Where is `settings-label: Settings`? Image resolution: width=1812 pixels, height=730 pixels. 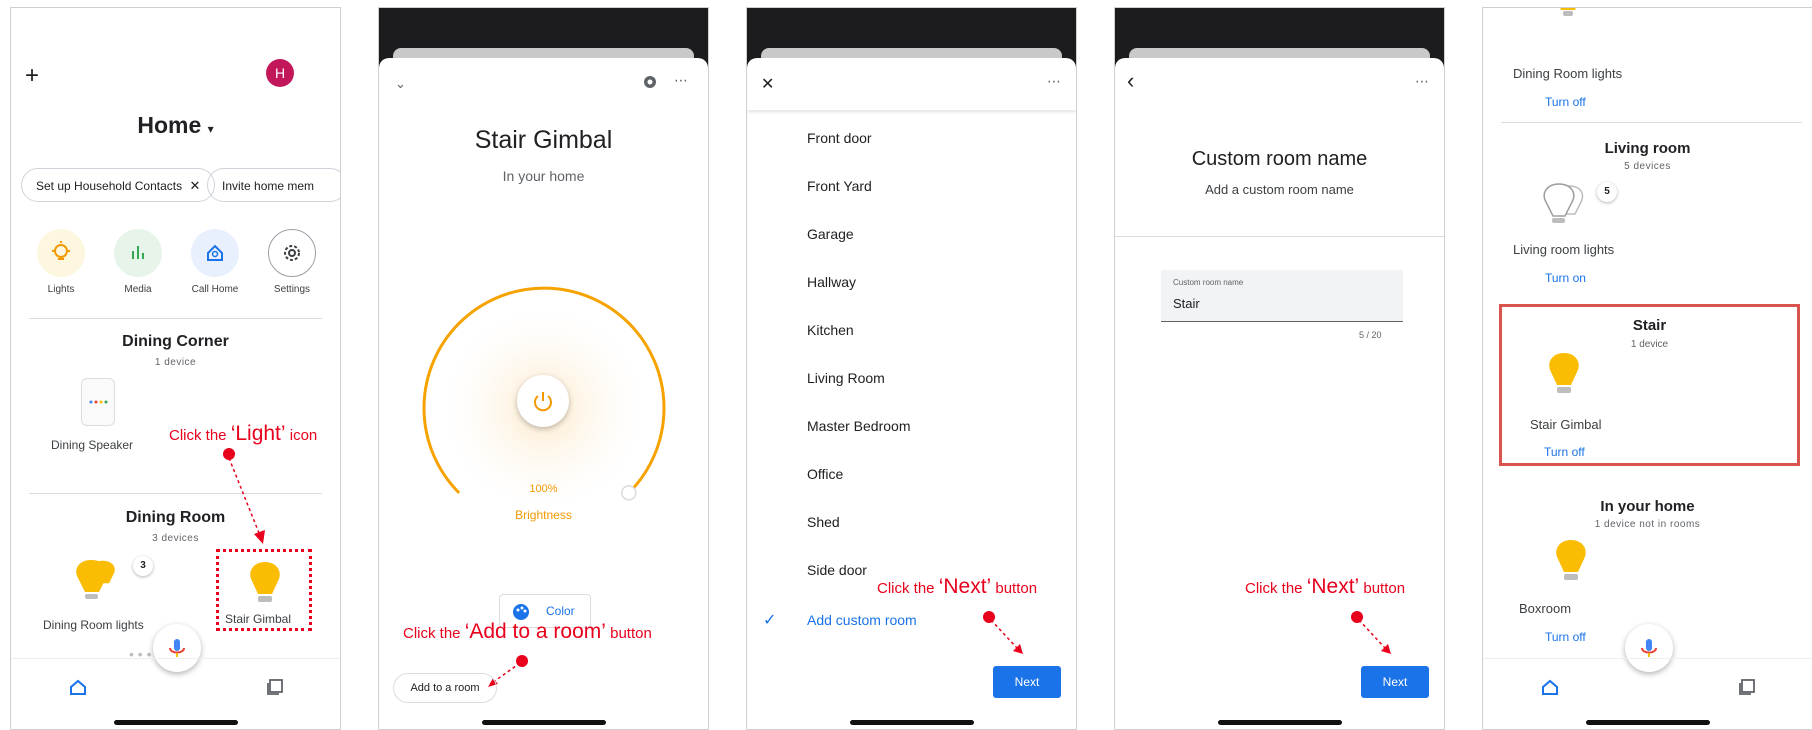 settings-label: Settings is located at coordinates (292, 289).